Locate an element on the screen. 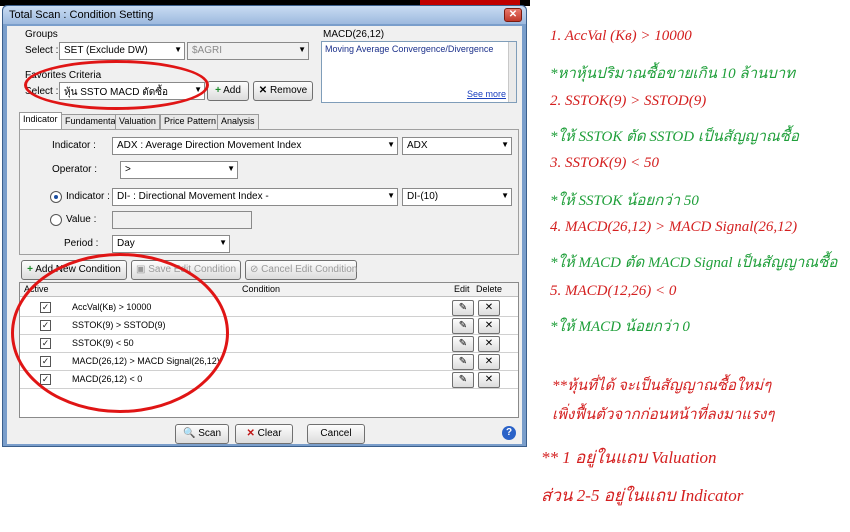 This screenshot has width=850, height=532. annotation-note: 4. MACD(26,12) > MACD Signal(26,12) is located at coordinates (674, 227).